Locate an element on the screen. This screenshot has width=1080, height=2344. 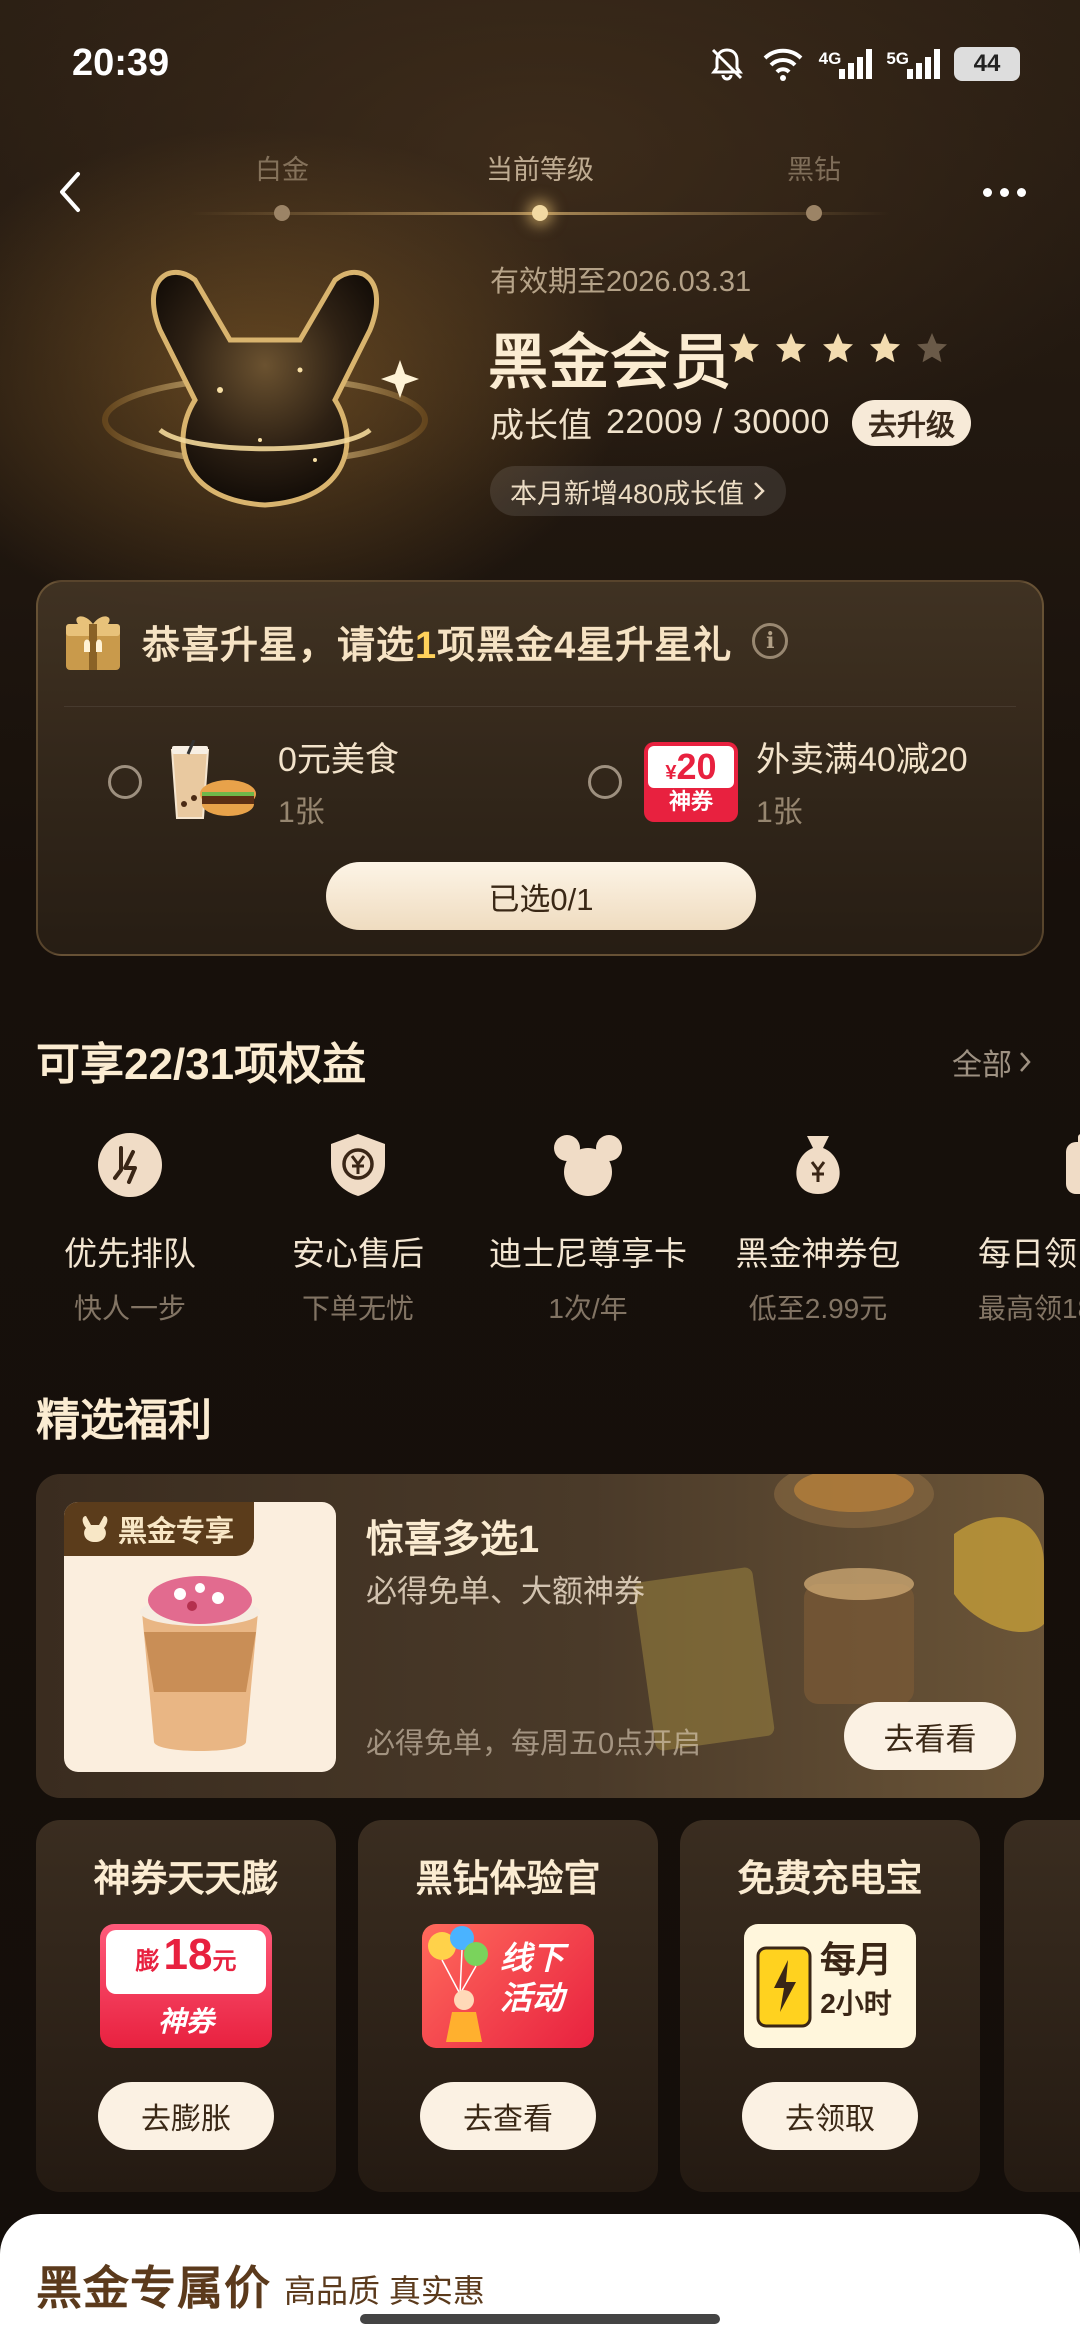
gift-title-count: 1 is located at coordinates (426, 645).